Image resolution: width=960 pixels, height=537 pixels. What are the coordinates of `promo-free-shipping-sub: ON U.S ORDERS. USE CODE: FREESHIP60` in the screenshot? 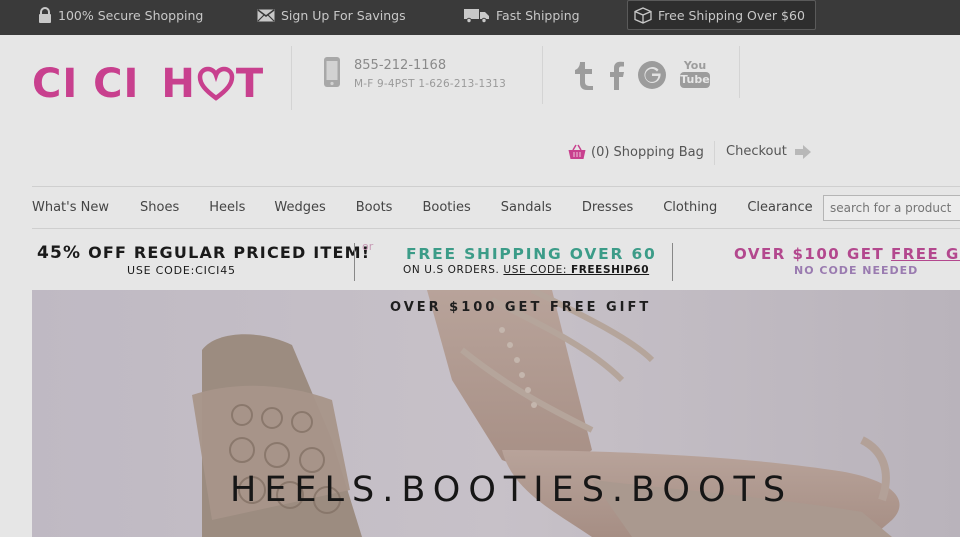 It's located at (526, 270).